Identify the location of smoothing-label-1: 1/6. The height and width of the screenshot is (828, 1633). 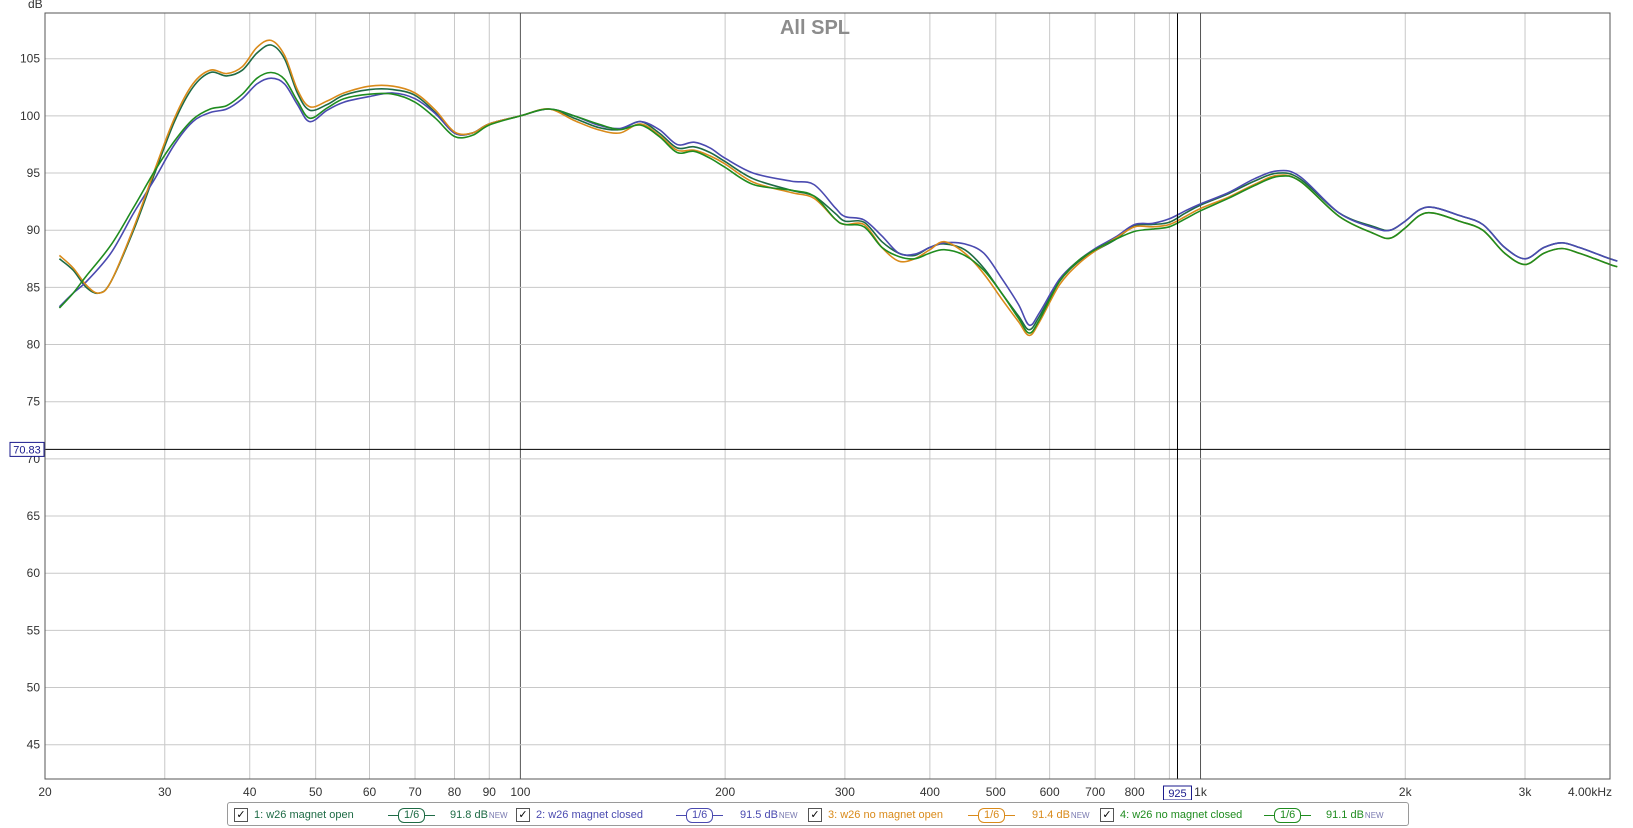
(412, 815).